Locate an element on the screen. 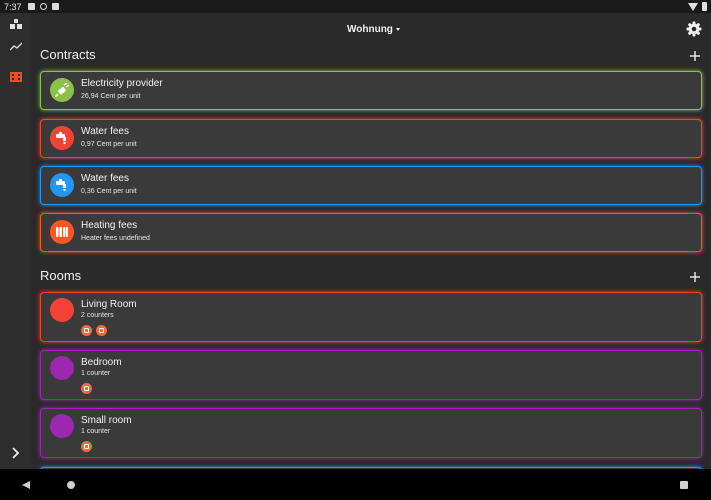 The image size is (711, 500). plug-icon is located at coordinates (62, 90).